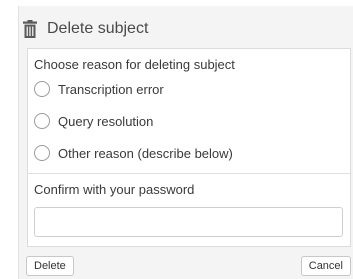 The width and height of the screenshot is (353, 279). What do you see at coordinates (145, 153) in the screenshot?
I see `radio-label: Other reason (describe below)` at bounding box center [145, 153].